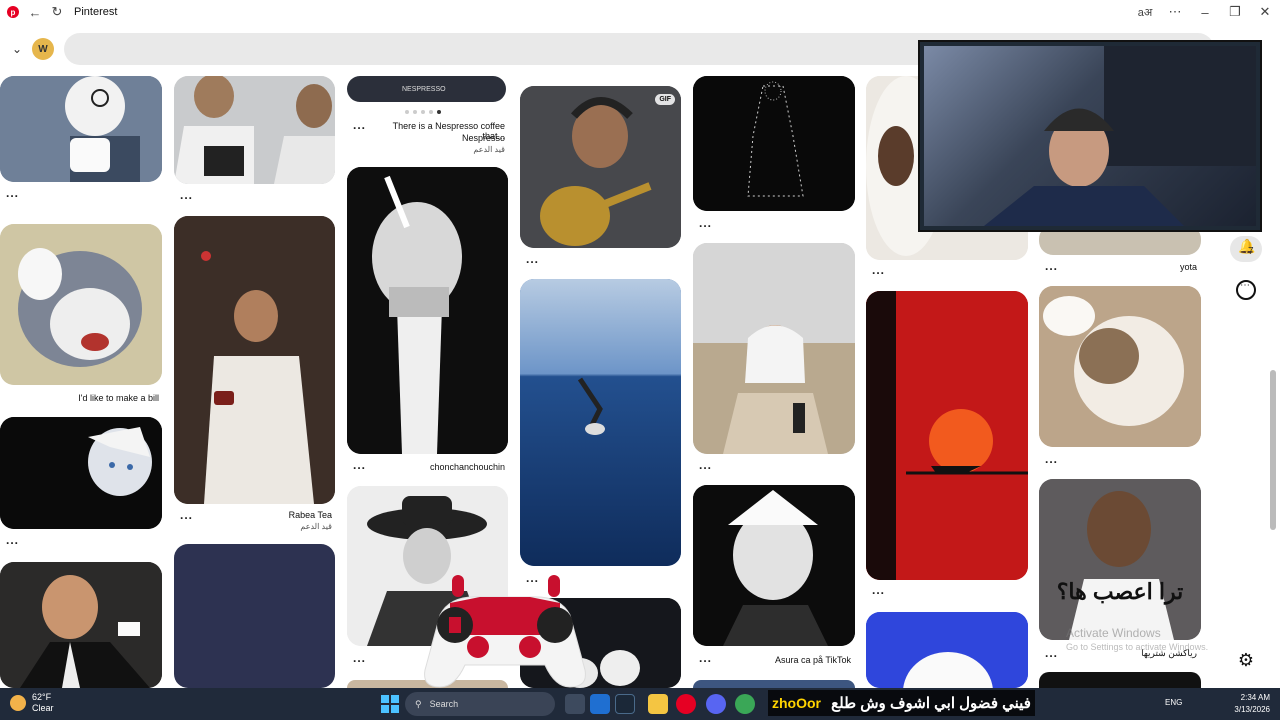  What do you see at coordinates (812, 660) in the screenshot?
I see `pin-caption: Asura ca på TikTok` at bounding box center [812, 660].